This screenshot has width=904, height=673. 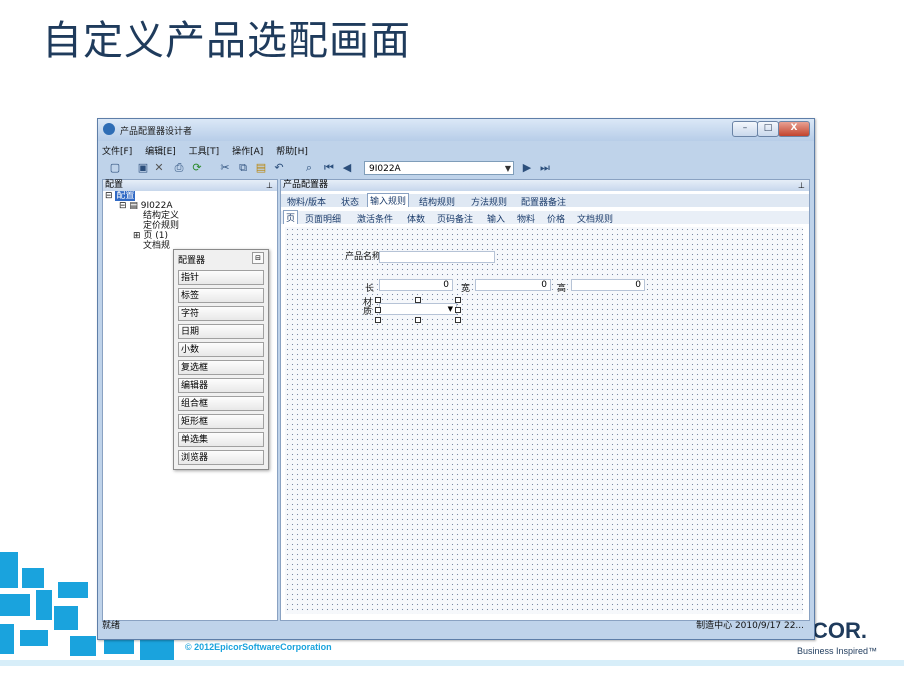 I want to click on length-field: 0, so click(x=416, y=285).